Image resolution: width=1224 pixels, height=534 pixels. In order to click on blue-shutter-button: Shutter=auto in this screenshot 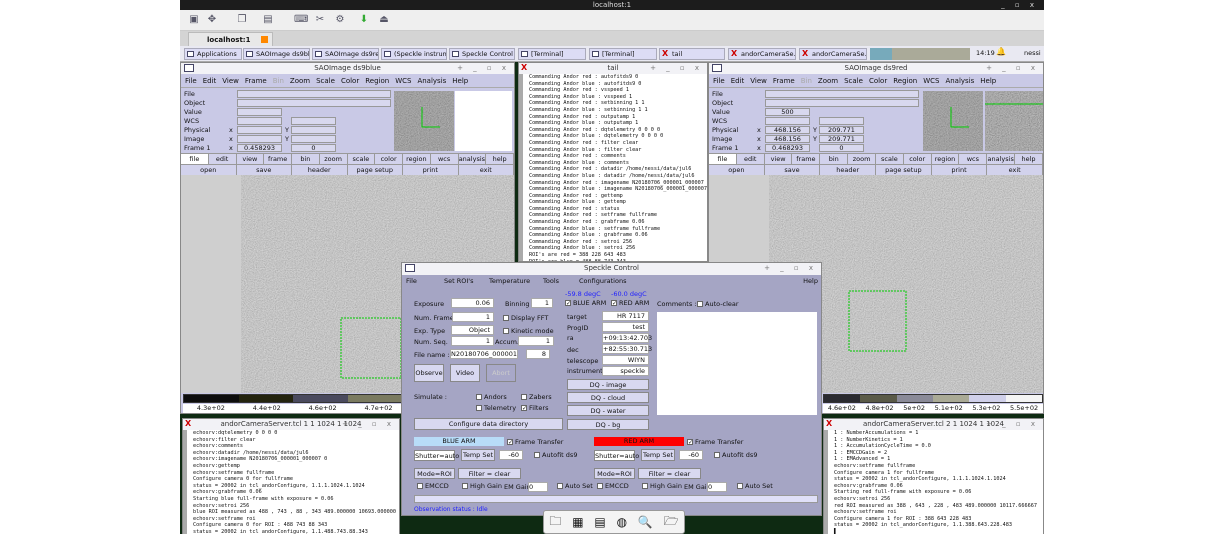, I will do `click(436, 455)`.